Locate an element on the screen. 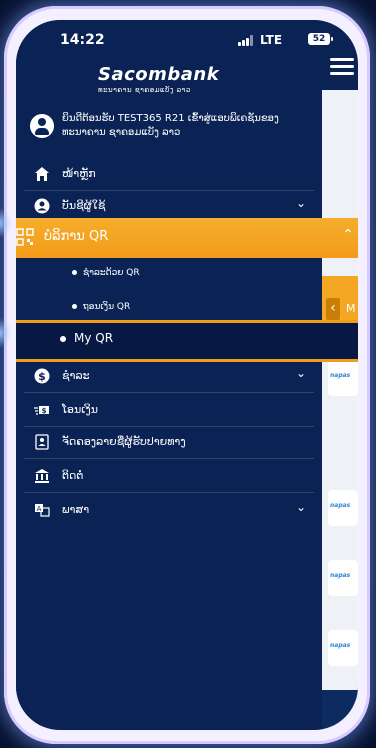  battery-icon: 52 is located at coordinates (320, 39).